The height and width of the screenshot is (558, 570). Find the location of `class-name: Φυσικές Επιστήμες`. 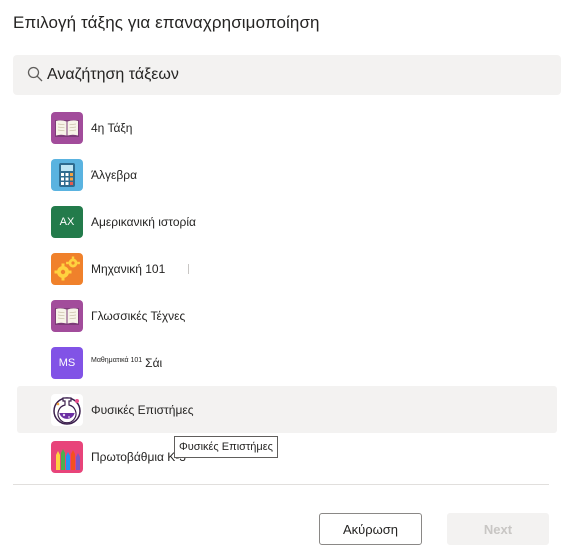

class-name: Φυσικές Επιστήμες is located at coordinates (142, 409).